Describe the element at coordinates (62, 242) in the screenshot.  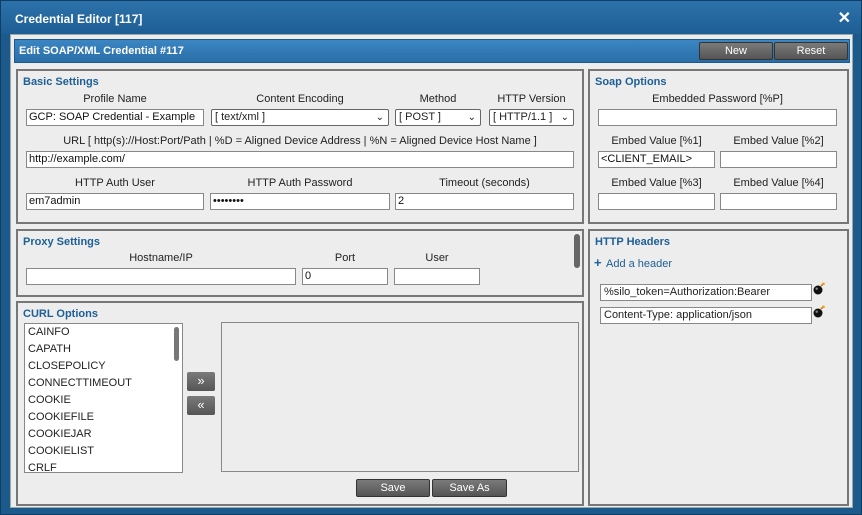
I see `proxy-settings-title: Proxy Settings` at that location.